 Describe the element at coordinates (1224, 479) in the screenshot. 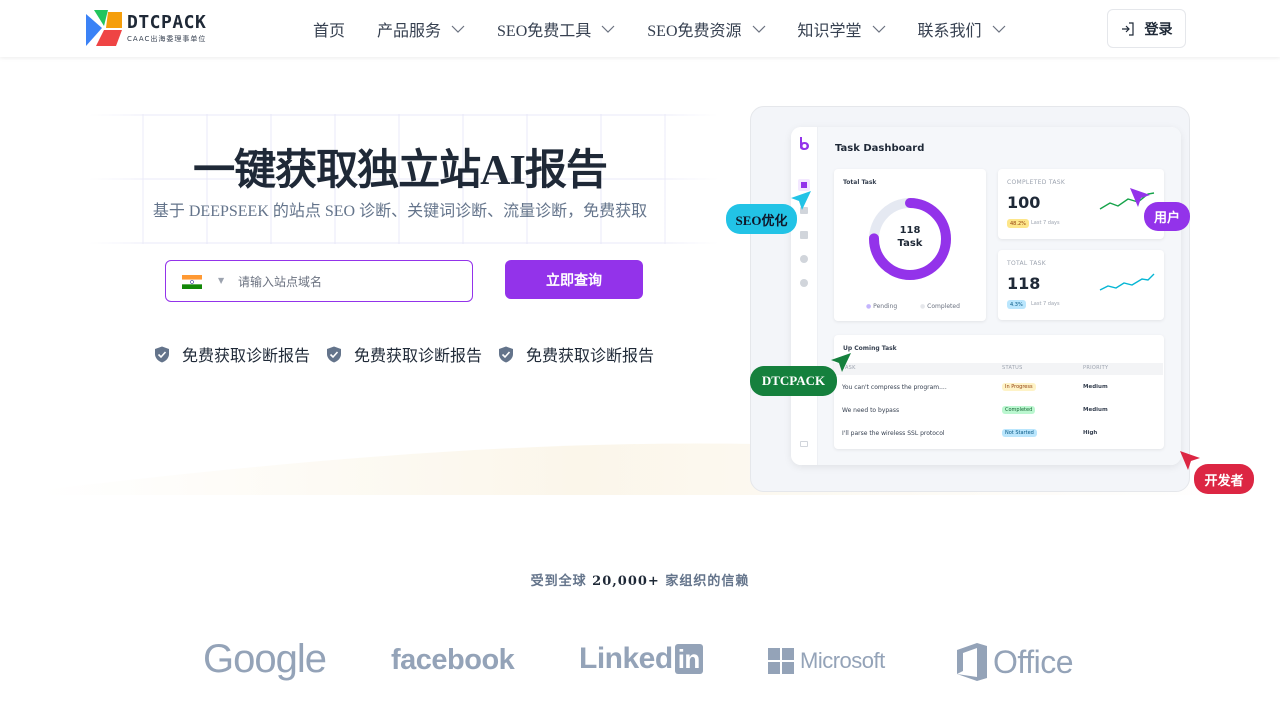

I see `developer-badge: 开发者` at that location.